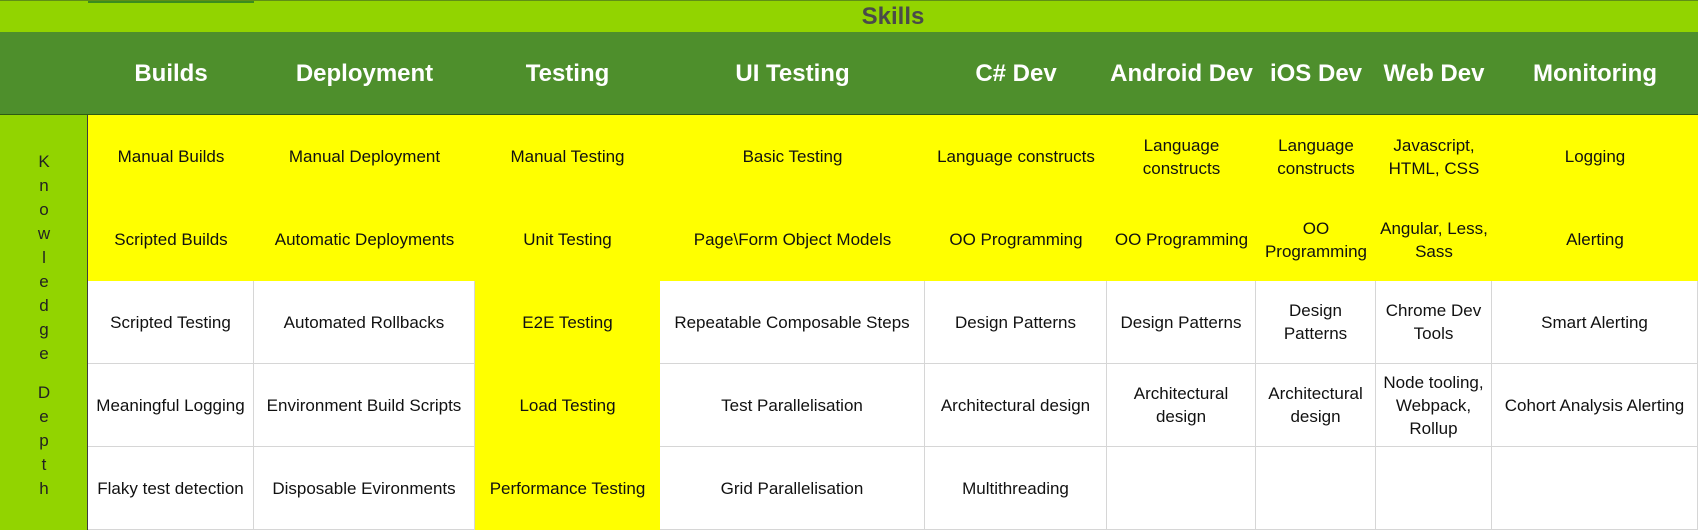 This screenshot has height=530, width=1698. I want to click on skill-cell: Logging, so click(1595, 156).